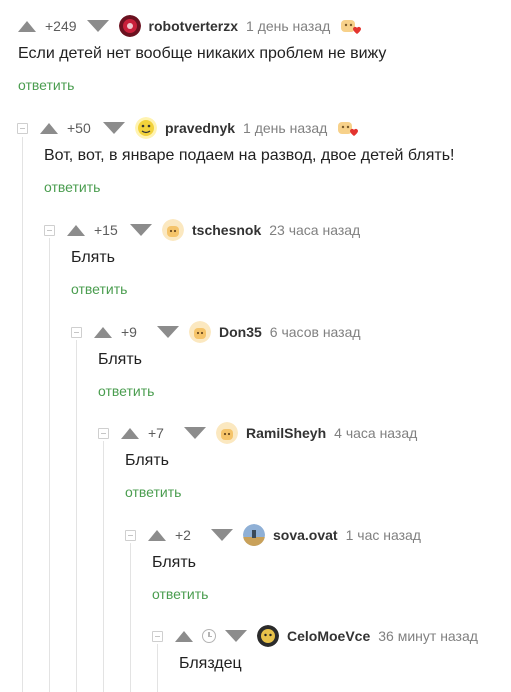 The width and height of the screenshot is (511, 692). Describe the element at coordinates (226, 230) in the screenshot. I see `comment-username: tschesnok` at that location.